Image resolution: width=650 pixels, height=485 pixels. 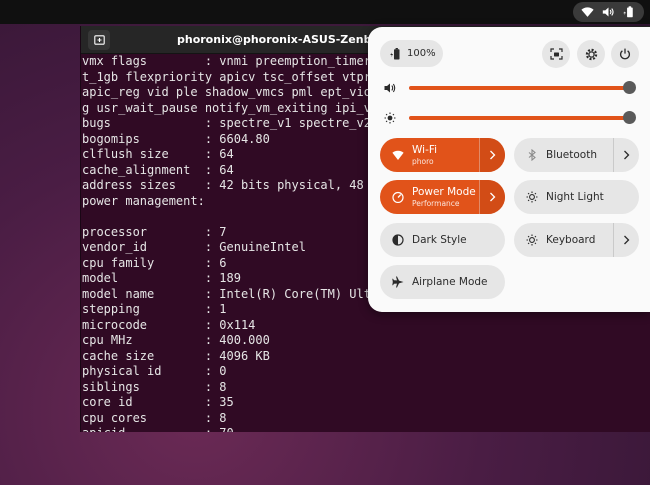 I want to click on power-mode-toggle: Power Mode Performance, so click(x=442, y=197).